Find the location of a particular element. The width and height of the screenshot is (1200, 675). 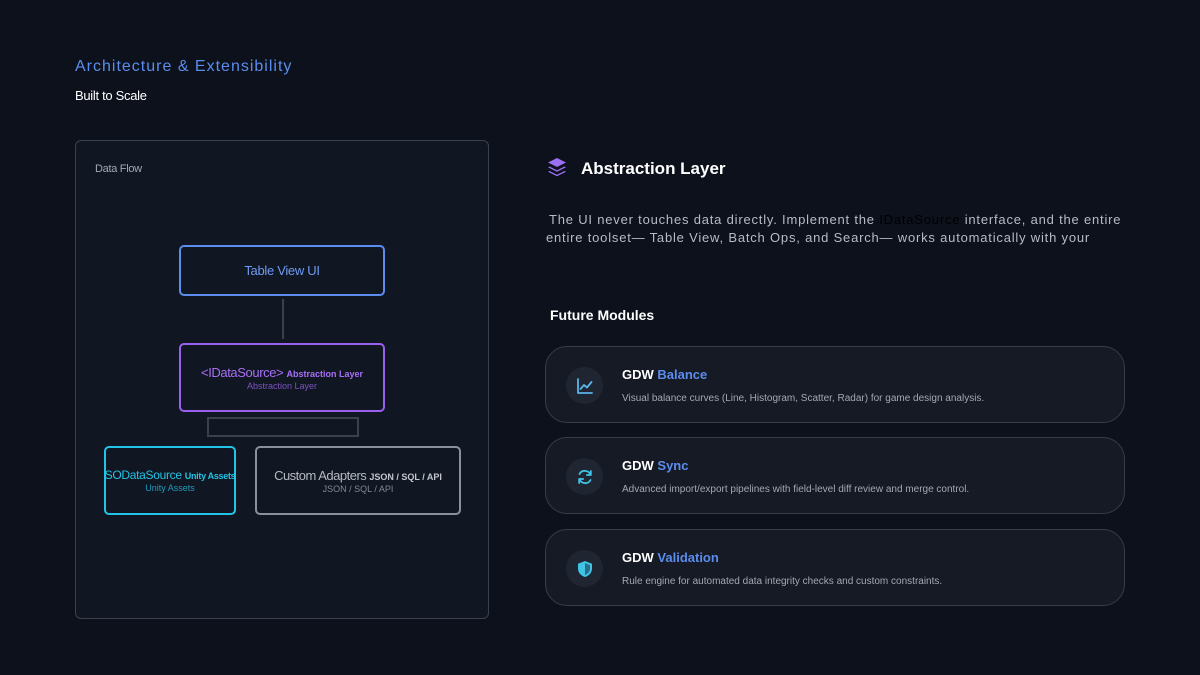

table-view-title: Table View UI is located at coordinates (282, 270).